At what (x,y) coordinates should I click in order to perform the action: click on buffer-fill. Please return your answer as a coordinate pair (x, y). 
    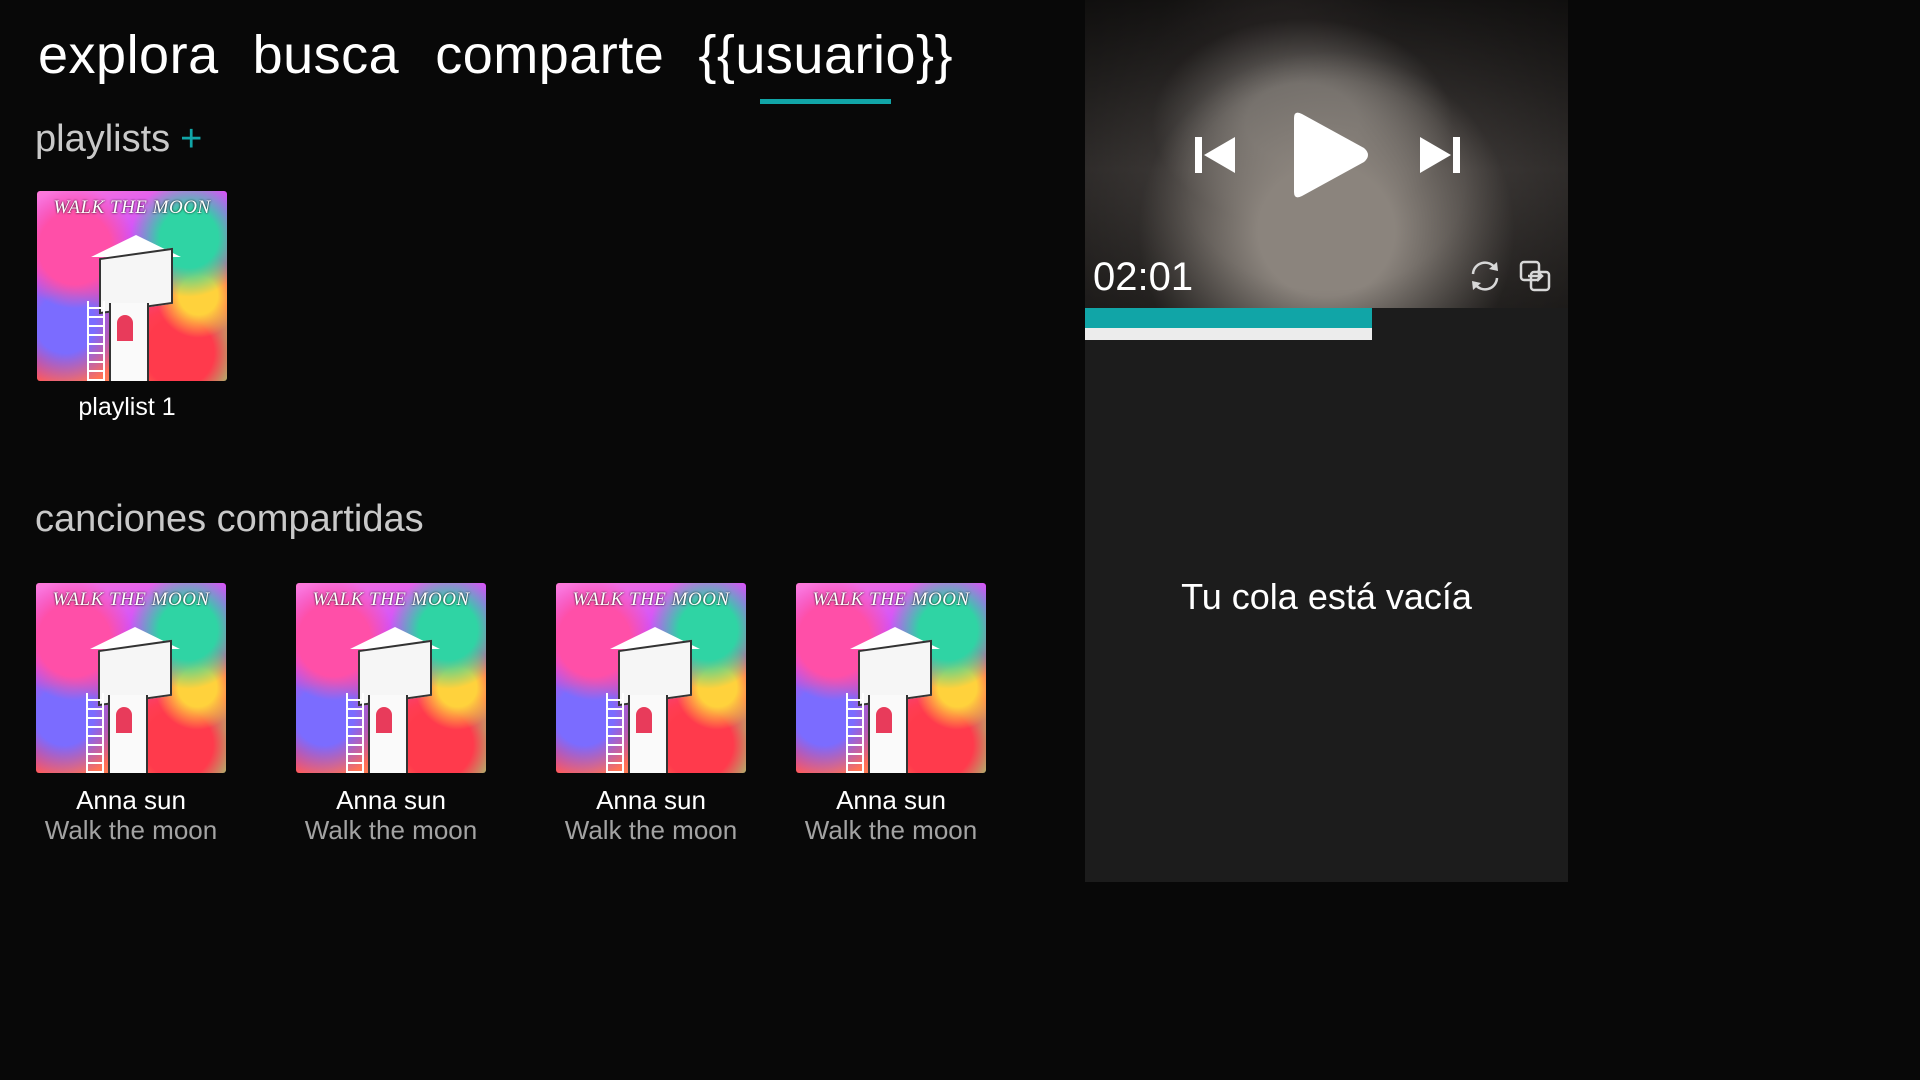
    Looking at the image, I should click on (1229, 334).